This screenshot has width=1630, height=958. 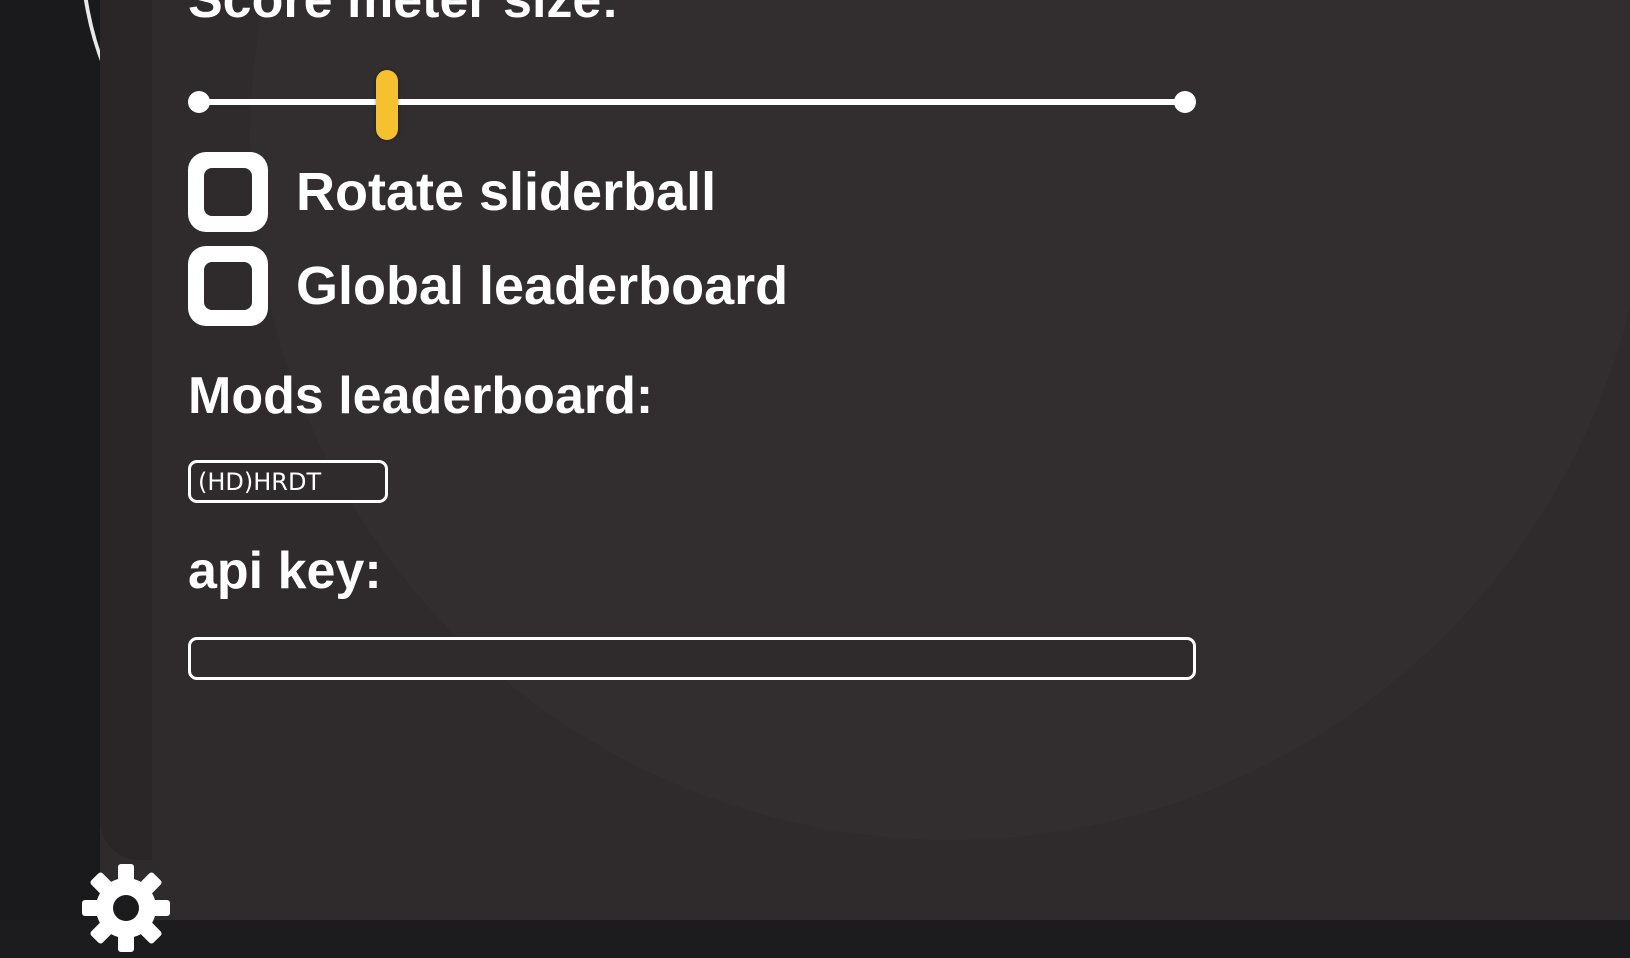 What do you see at coordinates (403, 14) in the screenshot?
I see `score-meter-size-label: Score meter size:` at bounding box center [403, 14].